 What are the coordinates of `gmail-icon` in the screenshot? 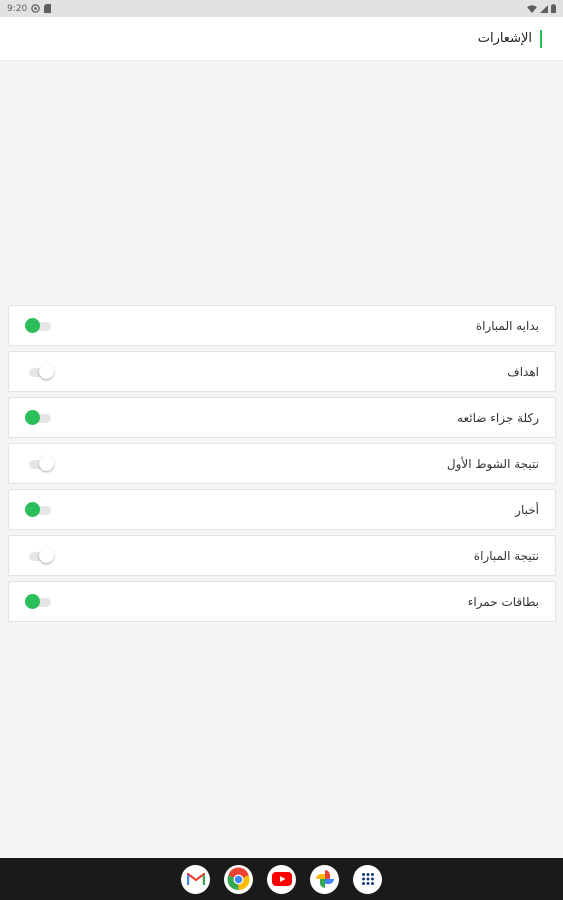 It's located at (195, 879).